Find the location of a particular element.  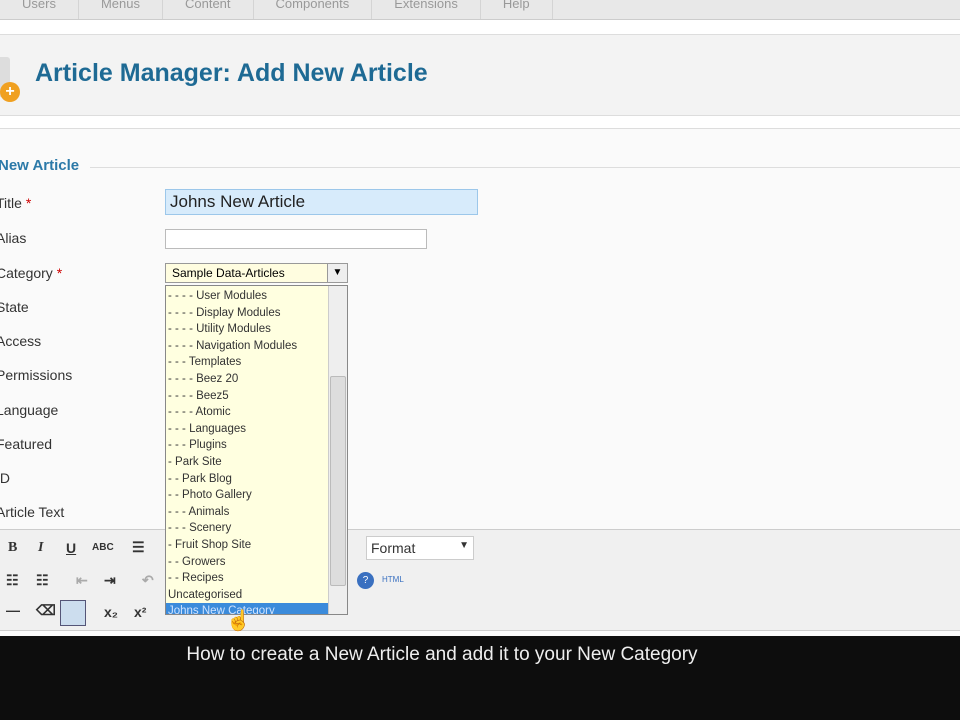

dropdown-option: - - - - Atomic is located at coordinates (247, 412).